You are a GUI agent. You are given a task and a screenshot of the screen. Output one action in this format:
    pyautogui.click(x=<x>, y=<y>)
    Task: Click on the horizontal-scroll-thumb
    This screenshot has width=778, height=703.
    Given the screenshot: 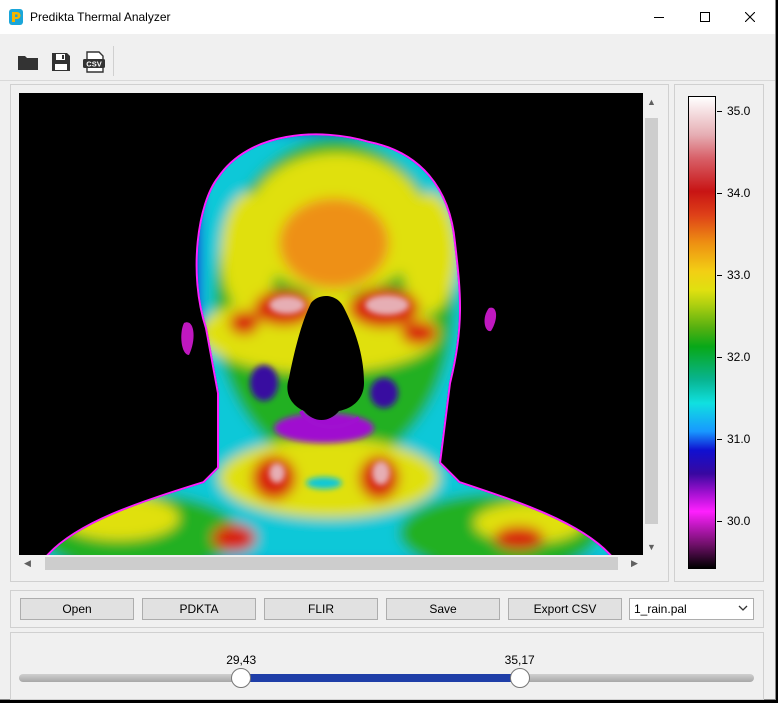 What is the action you would take?
    pyautogui.click(x=331, y=563)
    